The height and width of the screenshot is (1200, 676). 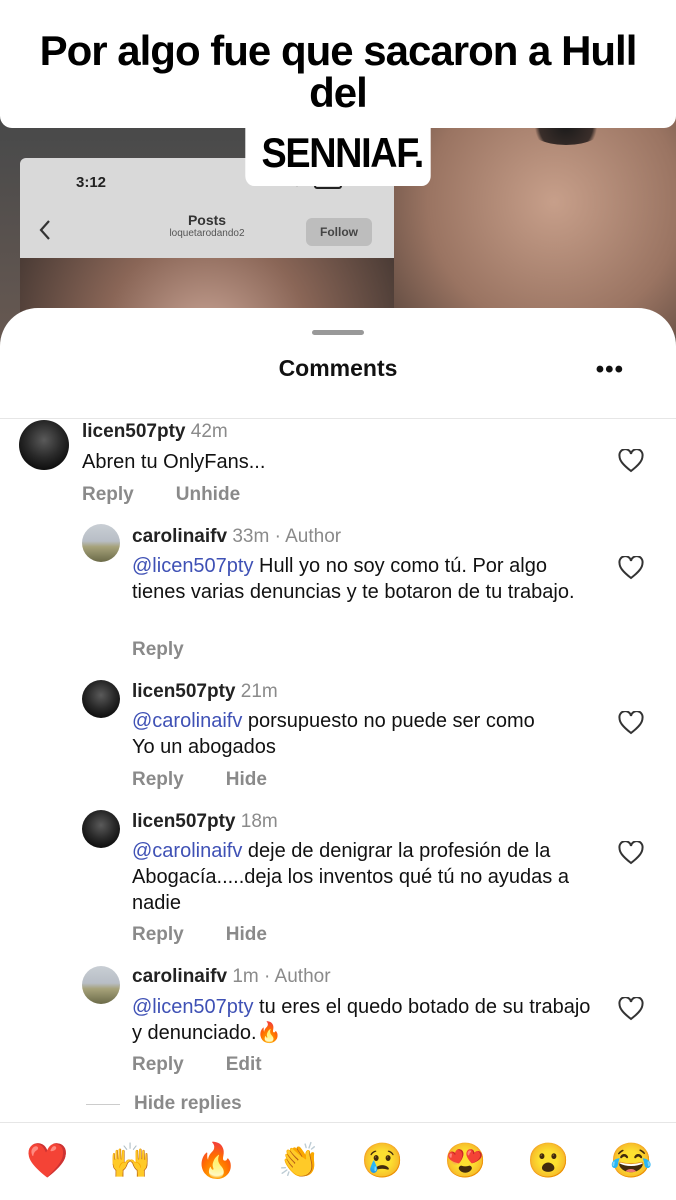 I want to click on emoji-heart: ❤️, so click(x=47, y=1161).